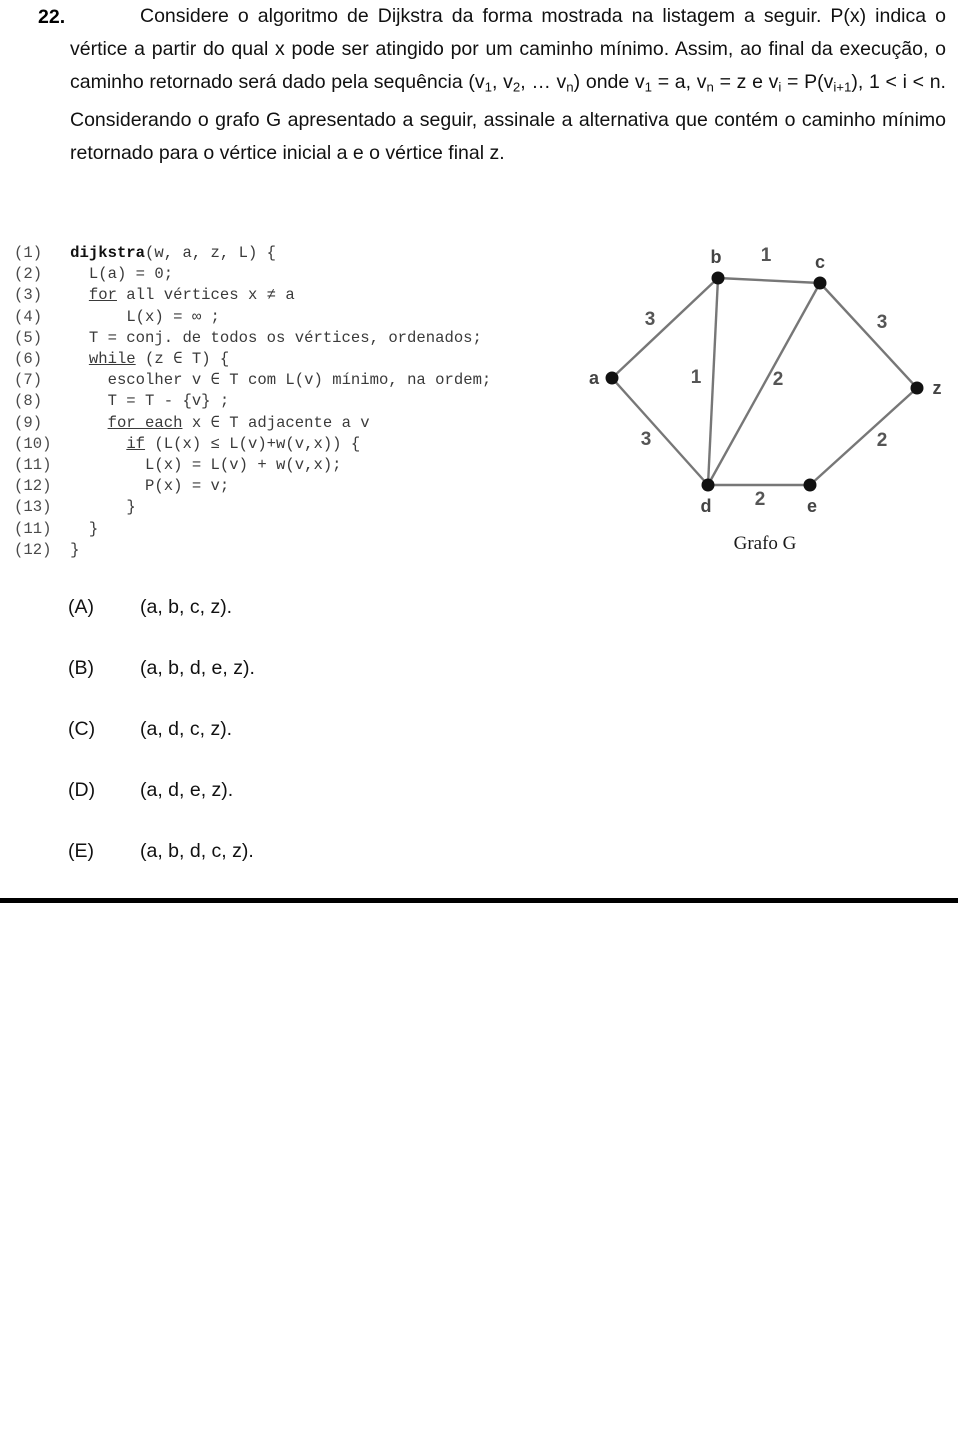 This screenshot has width=960, height=1444. Describe the element at coordinates (679, 82) in the screenshot. I see `body-text: = a, v` at that location.